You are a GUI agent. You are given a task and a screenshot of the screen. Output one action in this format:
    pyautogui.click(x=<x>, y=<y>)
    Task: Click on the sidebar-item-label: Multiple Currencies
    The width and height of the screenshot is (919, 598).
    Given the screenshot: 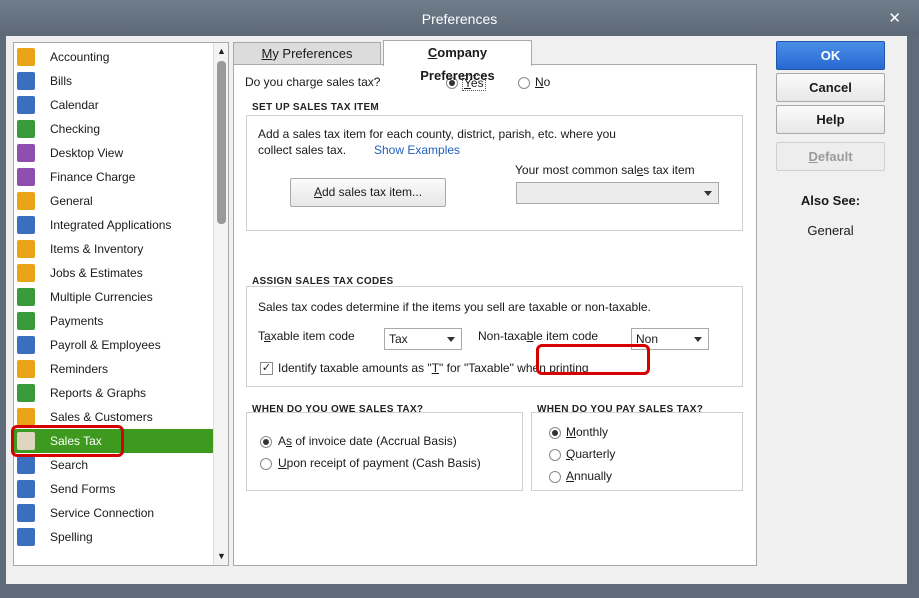 What is the action you would take?
    pyautogui.click(x=101, y=297)
    